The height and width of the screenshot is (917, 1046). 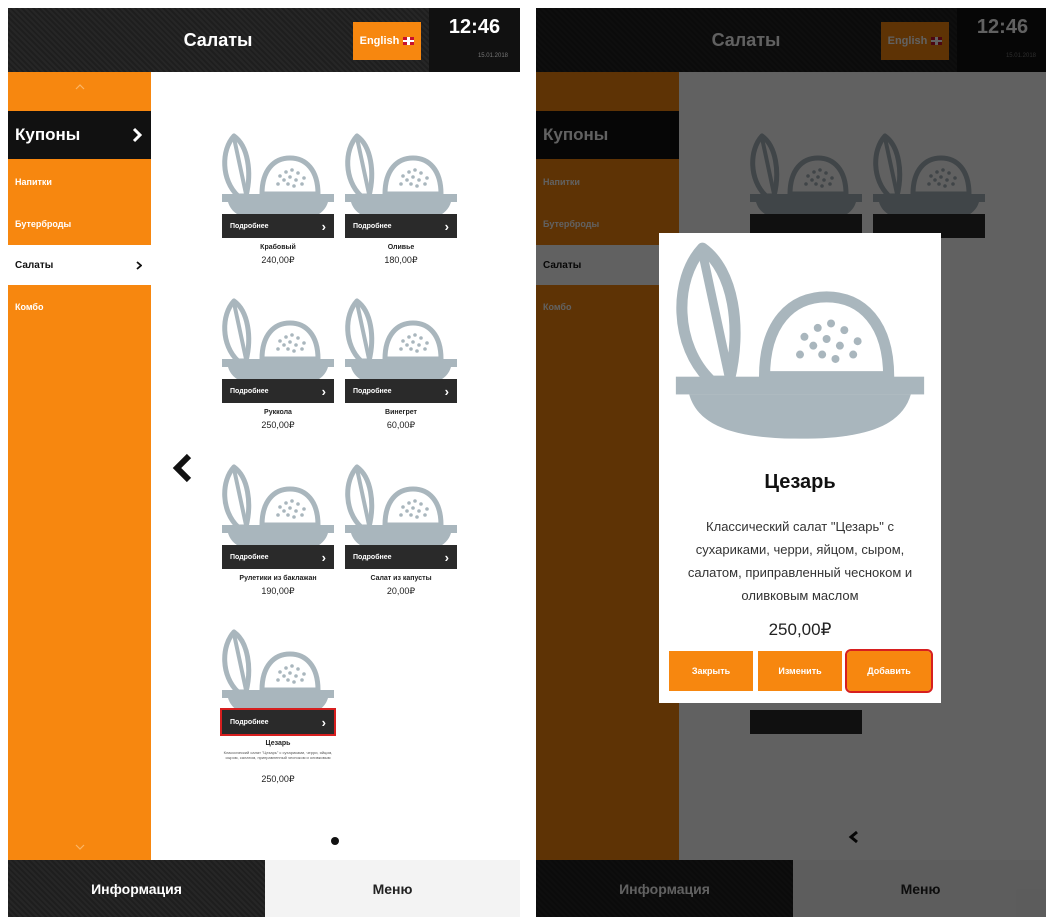 What do you see at coordinates (401, 425) in the screenshot?
I see `product-price: 60,00₽` at bounding box center [401, 425].